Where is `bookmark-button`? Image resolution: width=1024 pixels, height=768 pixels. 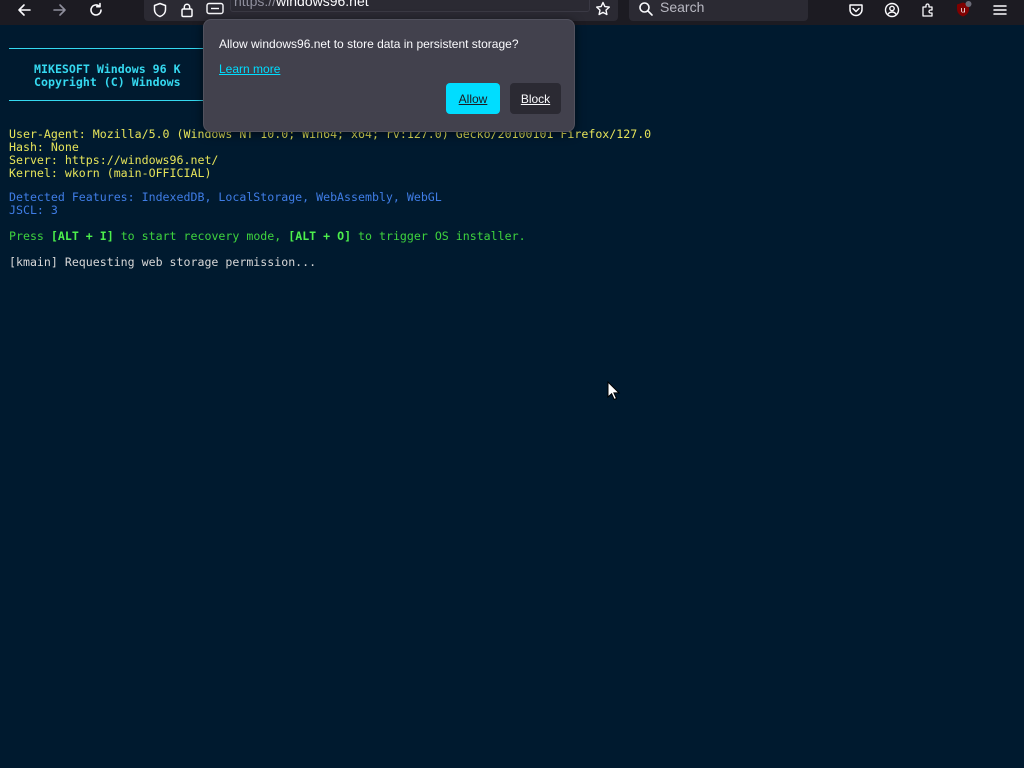 bookmark-button is located at coordinates (603, 9).